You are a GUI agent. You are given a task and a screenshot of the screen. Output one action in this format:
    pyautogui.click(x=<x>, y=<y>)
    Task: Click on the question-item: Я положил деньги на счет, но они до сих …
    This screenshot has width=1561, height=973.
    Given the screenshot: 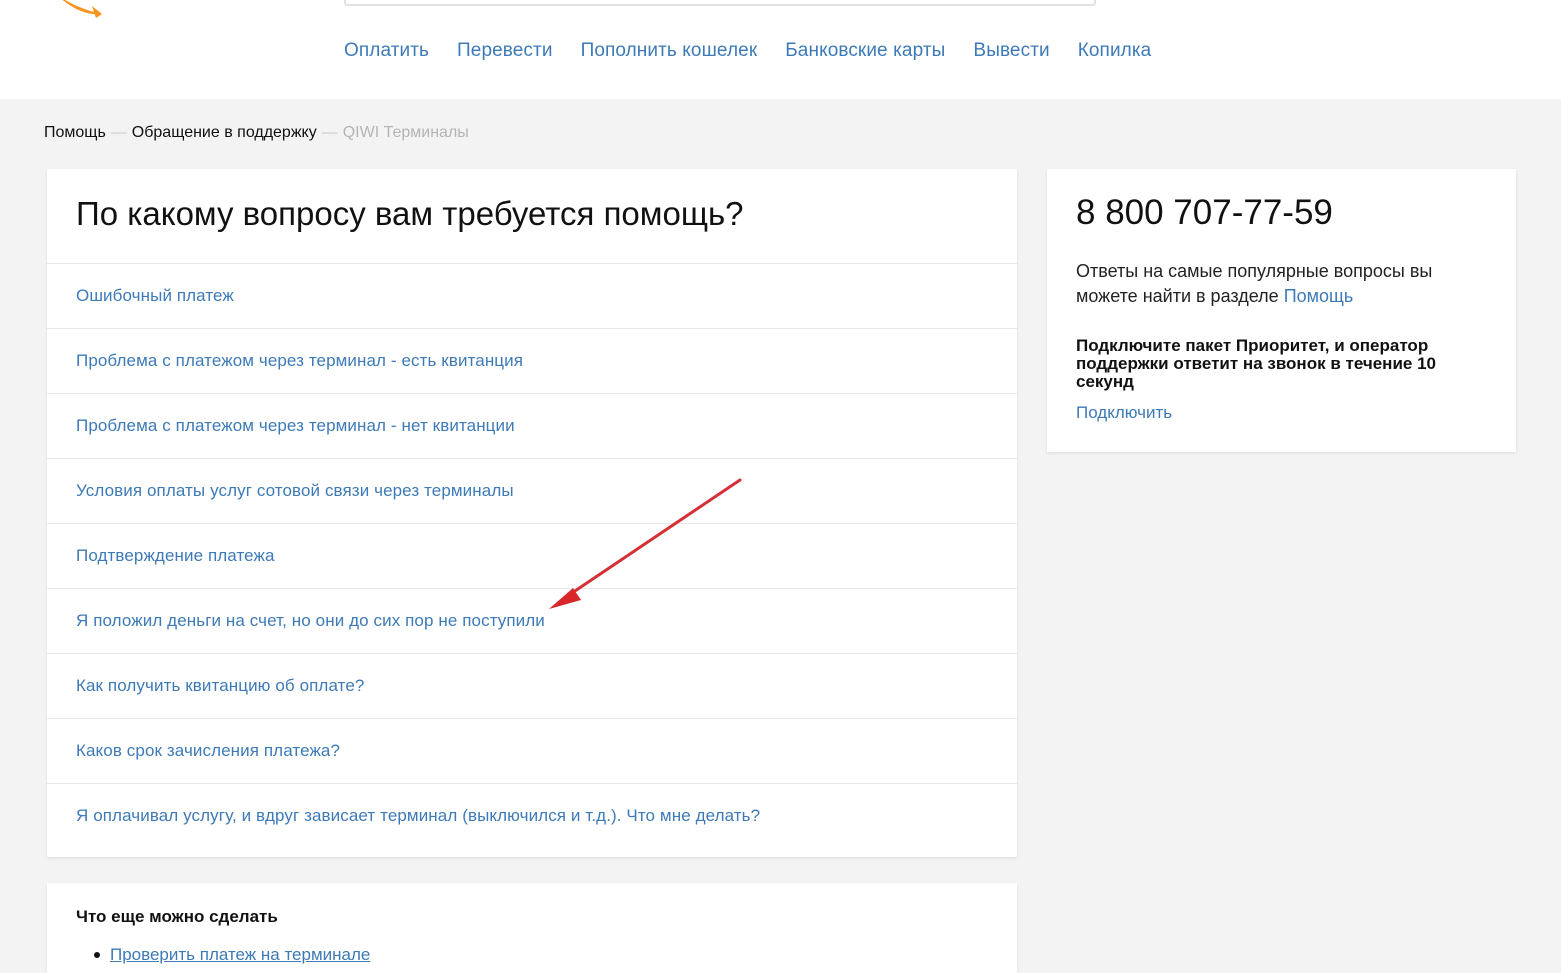 What is the action you would take?
    pyautogui.click(x=532, y=620)
    